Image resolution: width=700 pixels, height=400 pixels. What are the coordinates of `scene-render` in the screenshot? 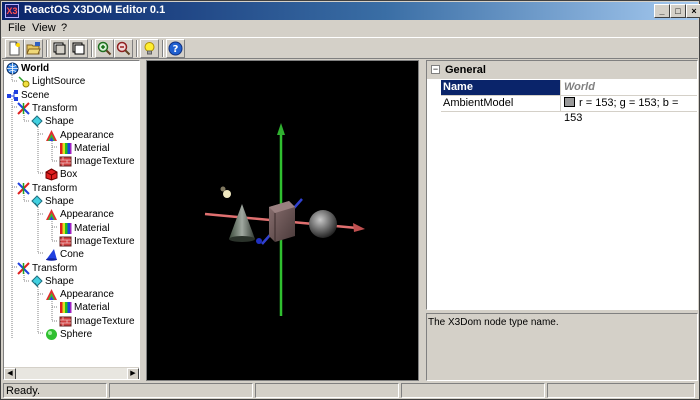 It's located at (284, 219).